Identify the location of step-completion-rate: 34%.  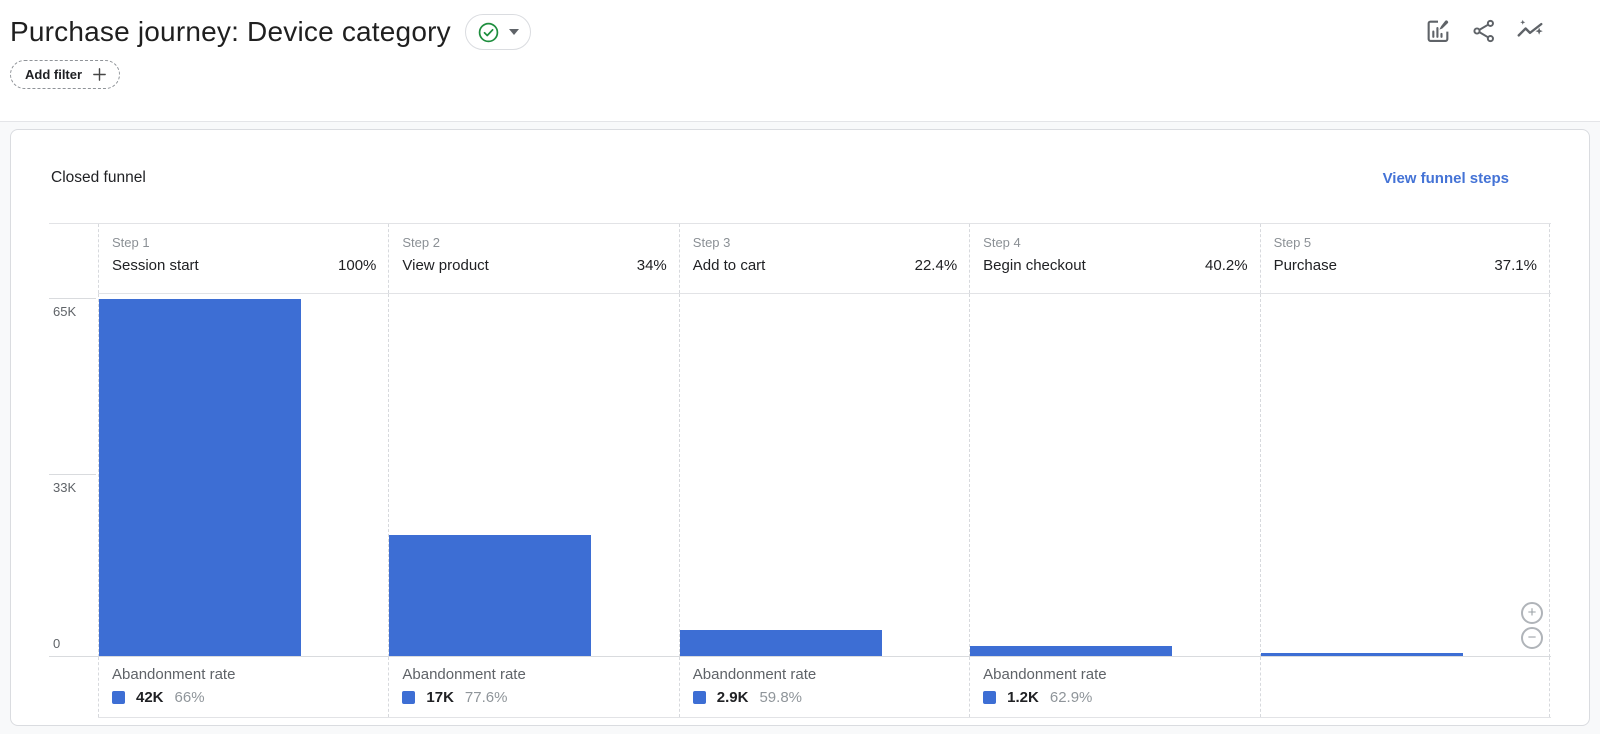
(651, 265).